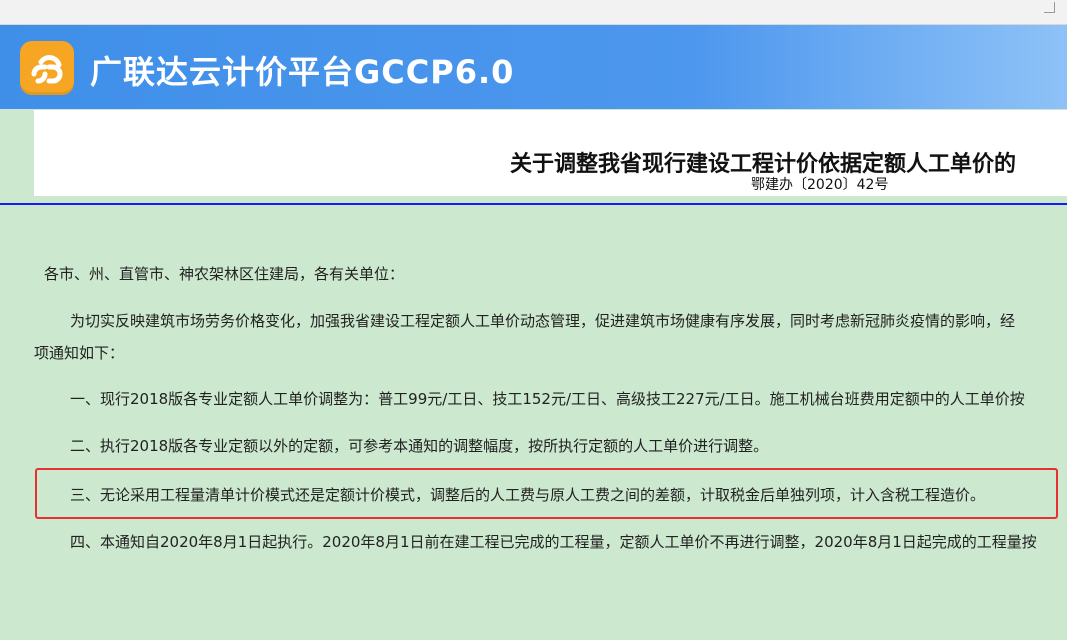 The height and width of the screenshot is (640, 1067). Describe the element at coordinates (533, 67) in the screenshot. I see `app-banner: 广联达云计价平台GCCP6.0` at that location.